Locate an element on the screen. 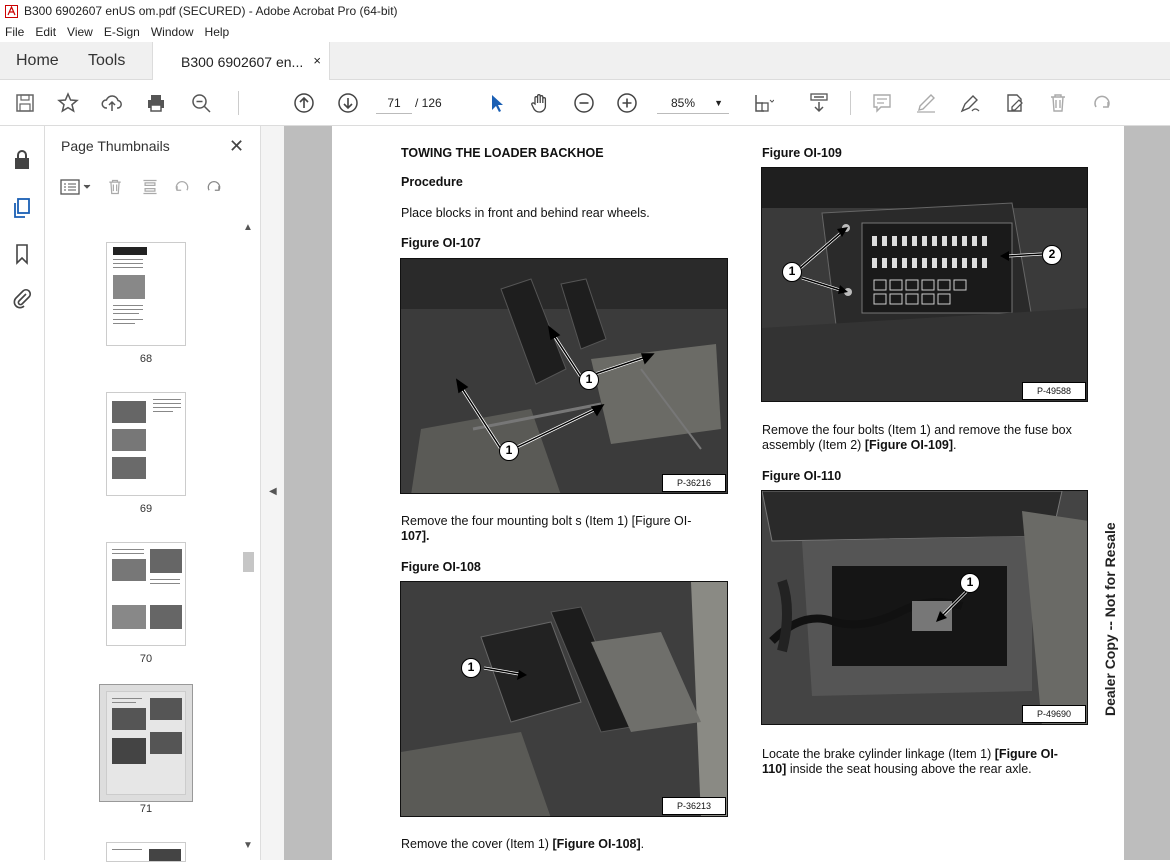 The width and height of the screenshot is (1170, 862). menu-esign: E-Sign is located at coordinates (122, 32).